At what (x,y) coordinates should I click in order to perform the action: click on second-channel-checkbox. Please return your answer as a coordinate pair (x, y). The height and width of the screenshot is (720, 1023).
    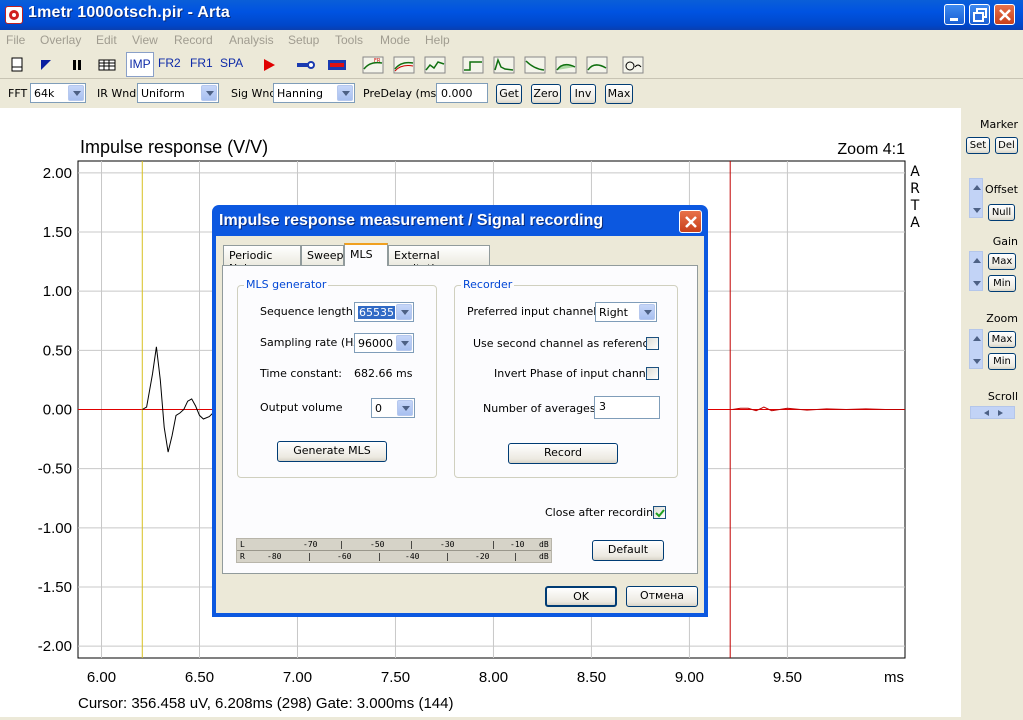
    Looking at the image, I should click on (652, 343).